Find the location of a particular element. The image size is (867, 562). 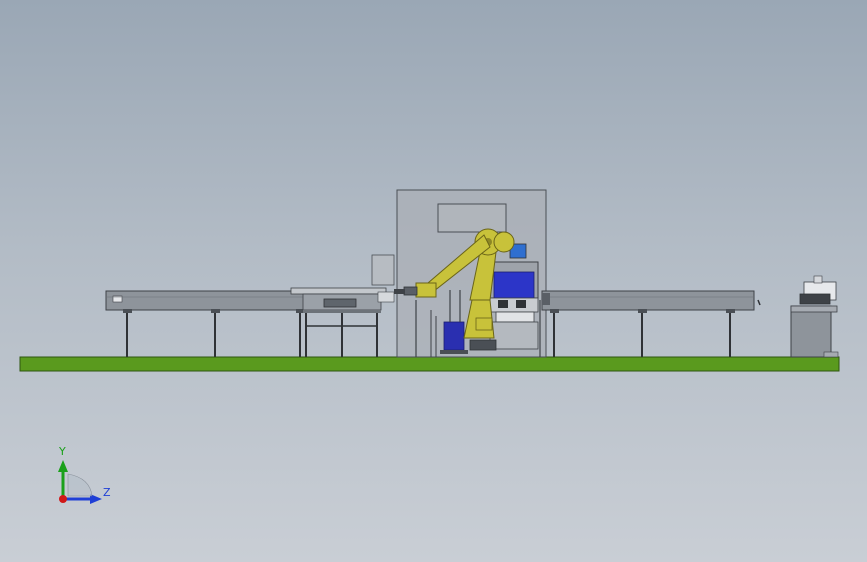

orientation-triad: Y Z is located at coordinates (84, 474).